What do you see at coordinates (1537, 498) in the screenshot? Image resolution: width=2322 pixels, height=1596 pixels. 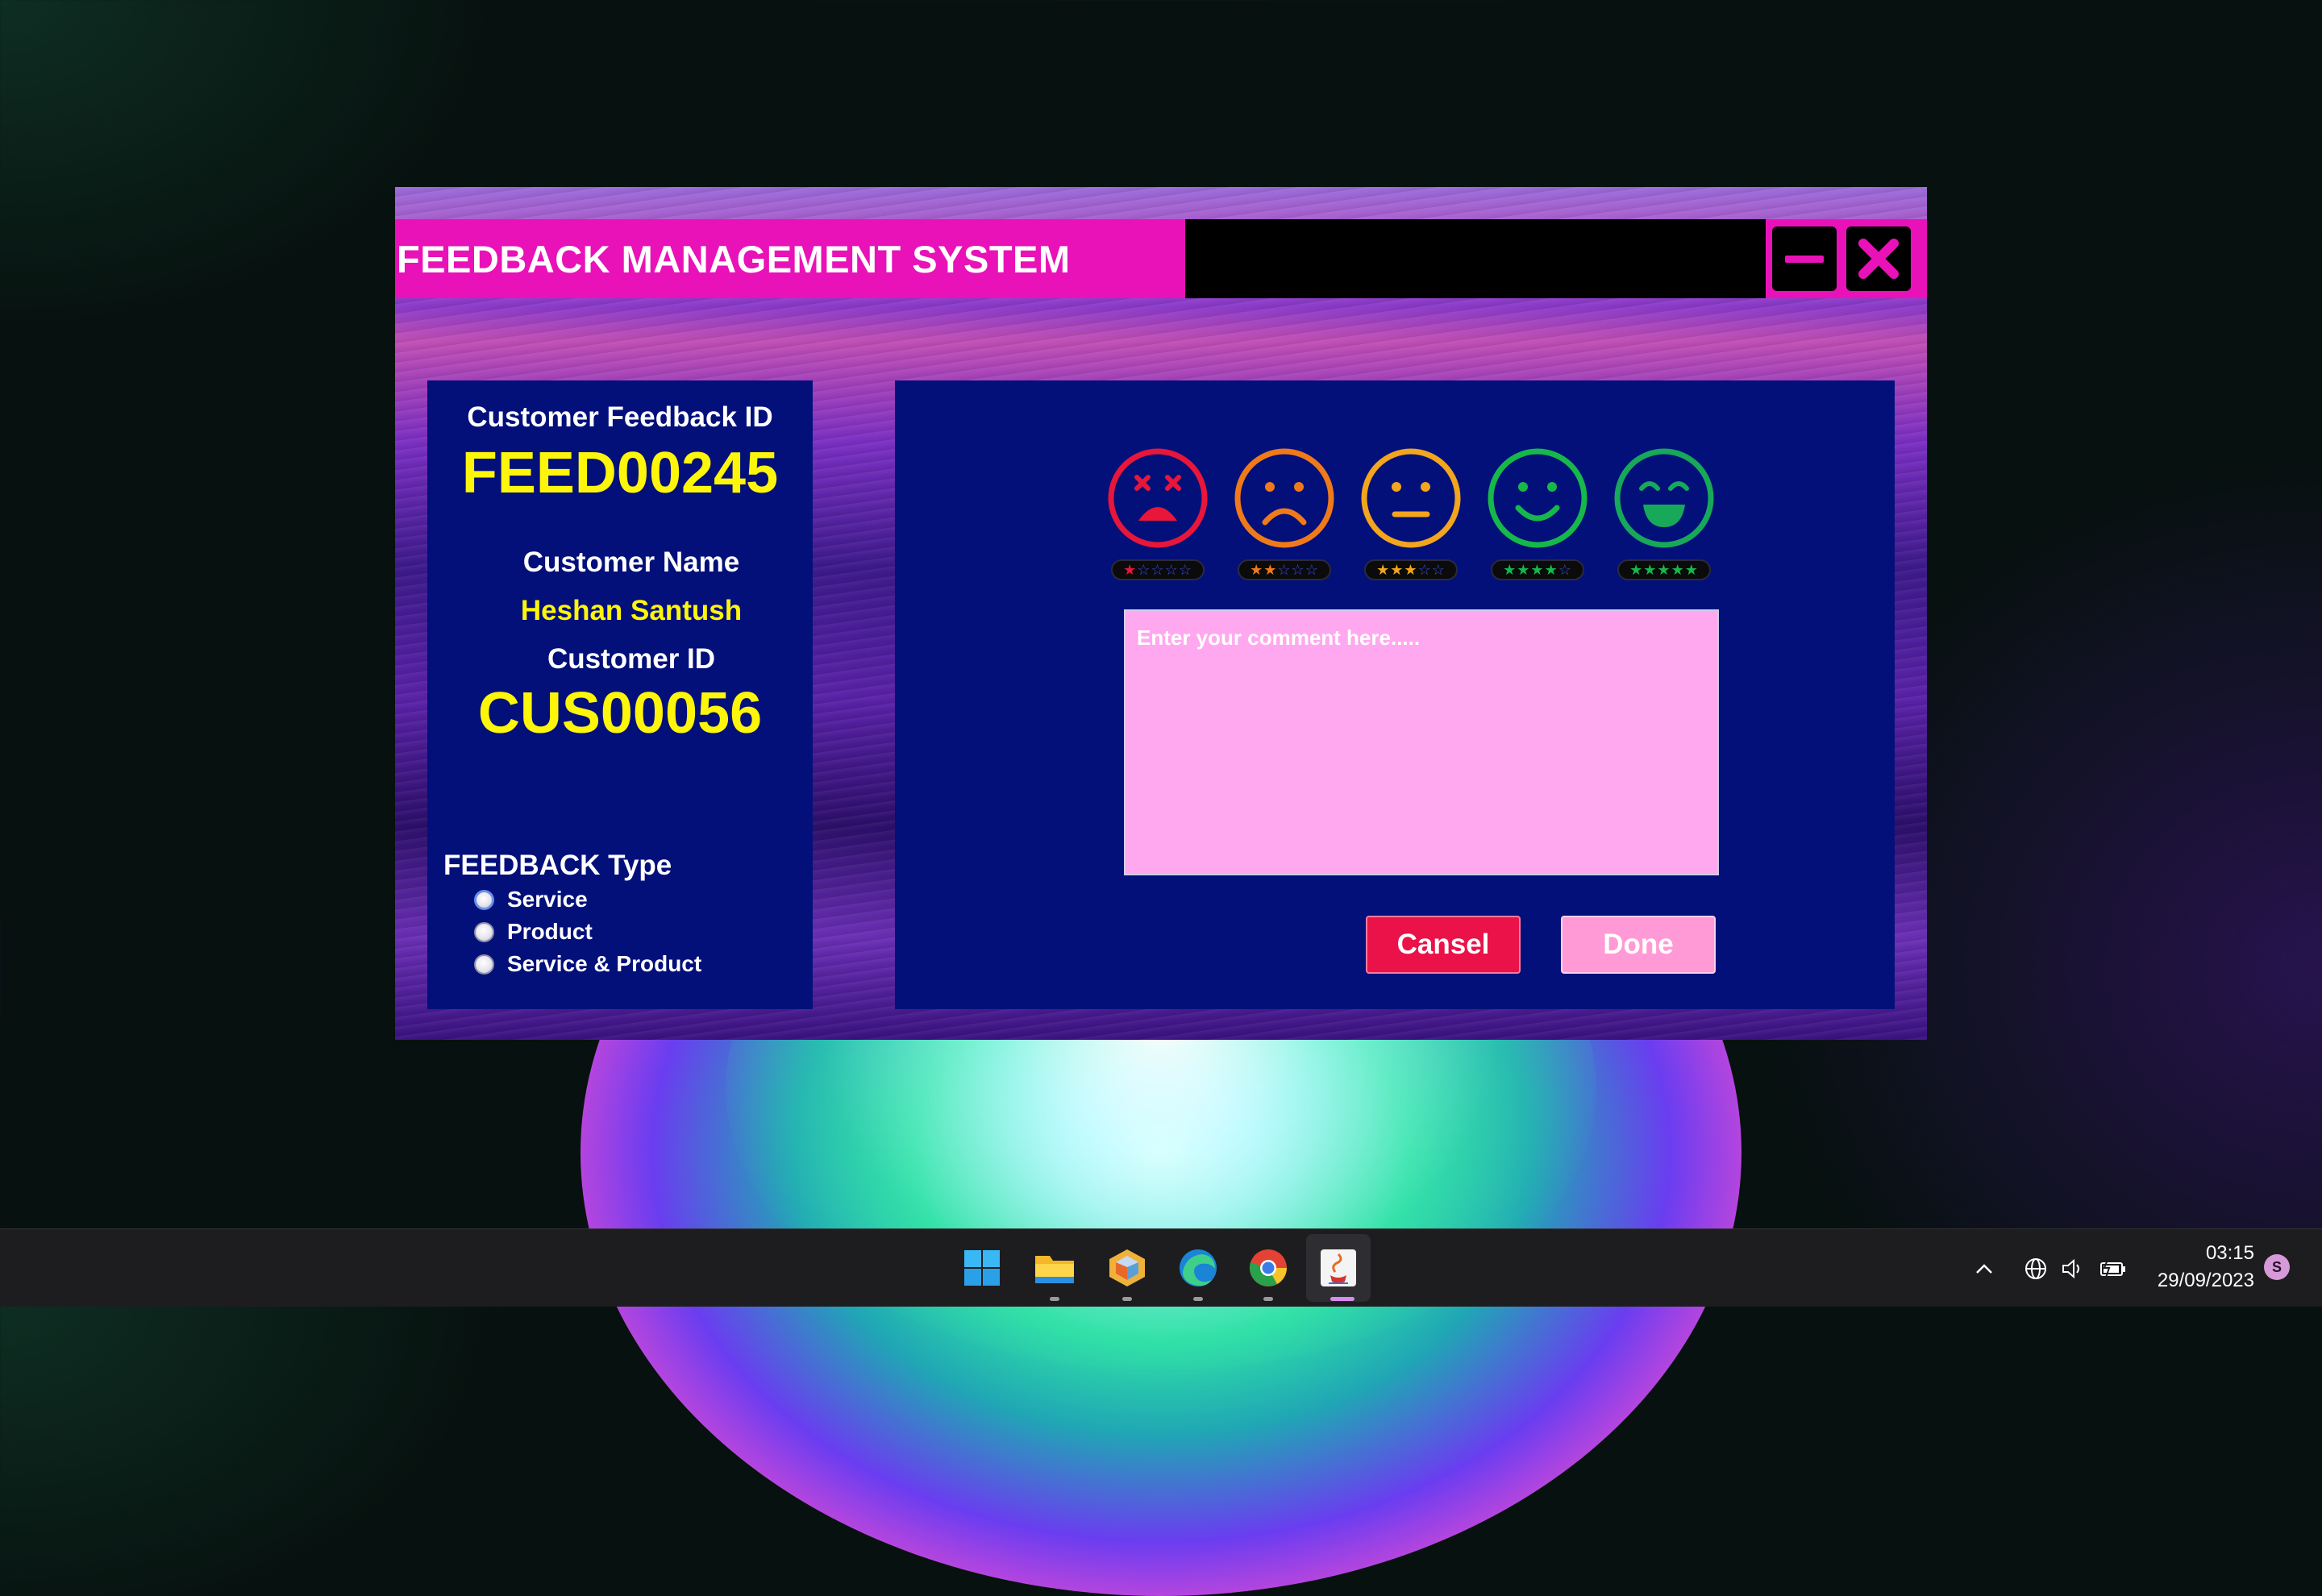 I see `smile-face-icon` at bounding box center [1537, 498].